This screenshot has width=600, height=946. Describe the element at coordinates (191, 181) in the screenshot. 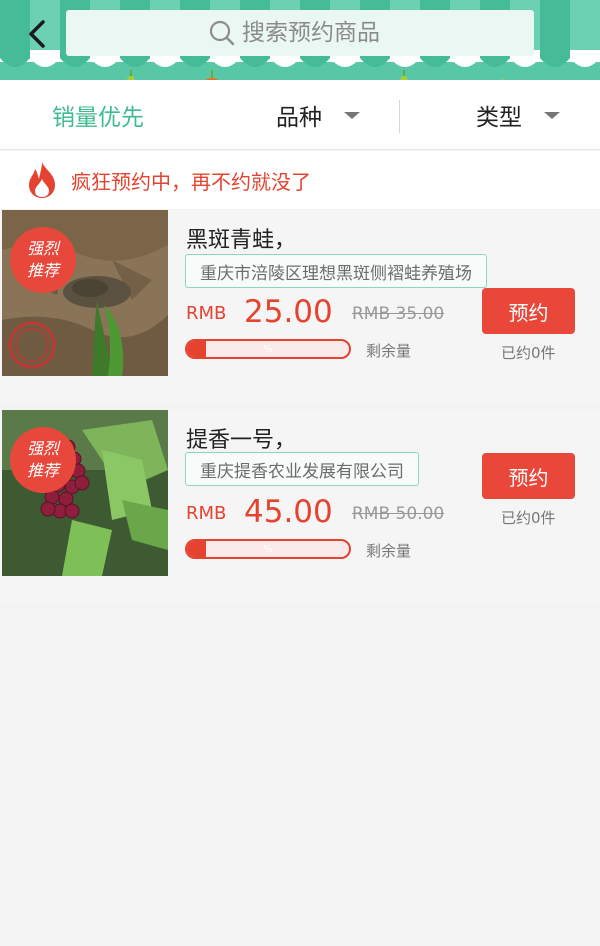

I see `banner-text: 疯狂预约中，再不约就没了` at that location.